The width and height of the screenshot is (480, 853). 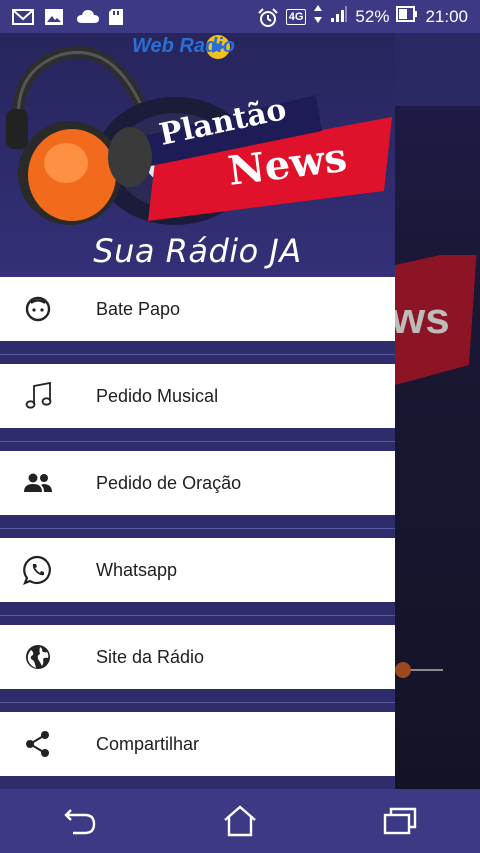 I want to click on background-brand-banner: ws, so click(x=436, y=320).